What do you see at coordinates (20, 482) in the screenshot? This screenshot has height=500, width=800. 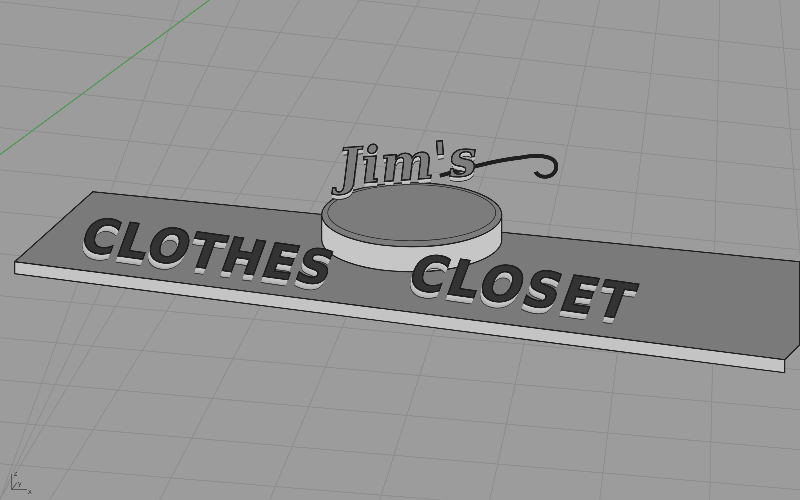 I see `axis-icon` at bounding box center [20, 482].